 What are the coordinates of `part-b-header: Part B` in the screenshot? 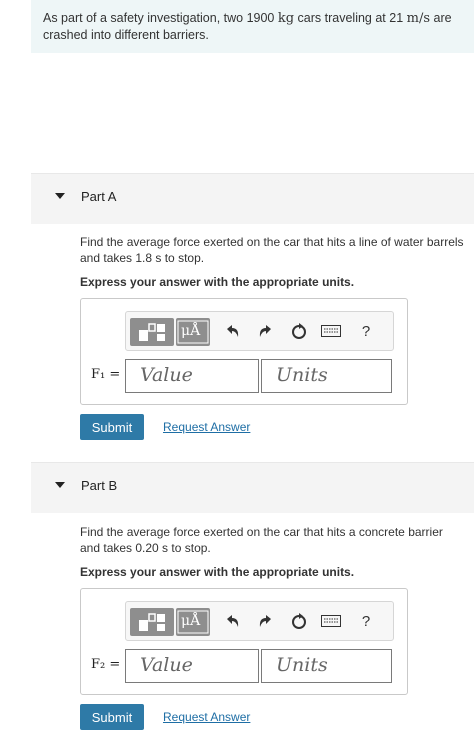 It's located at (252, 487).